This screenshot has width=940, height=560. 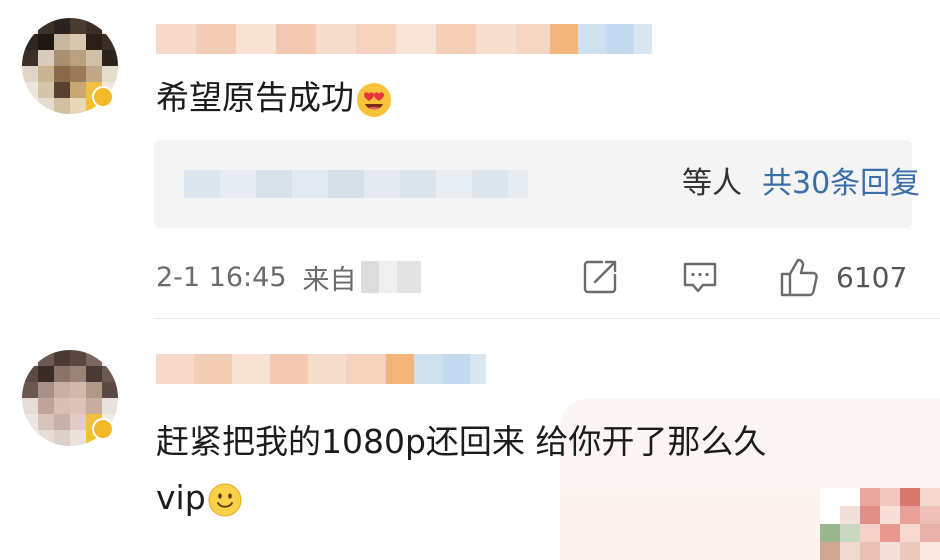 I want to click on source-label: 来自, so click(x=329, y=280).